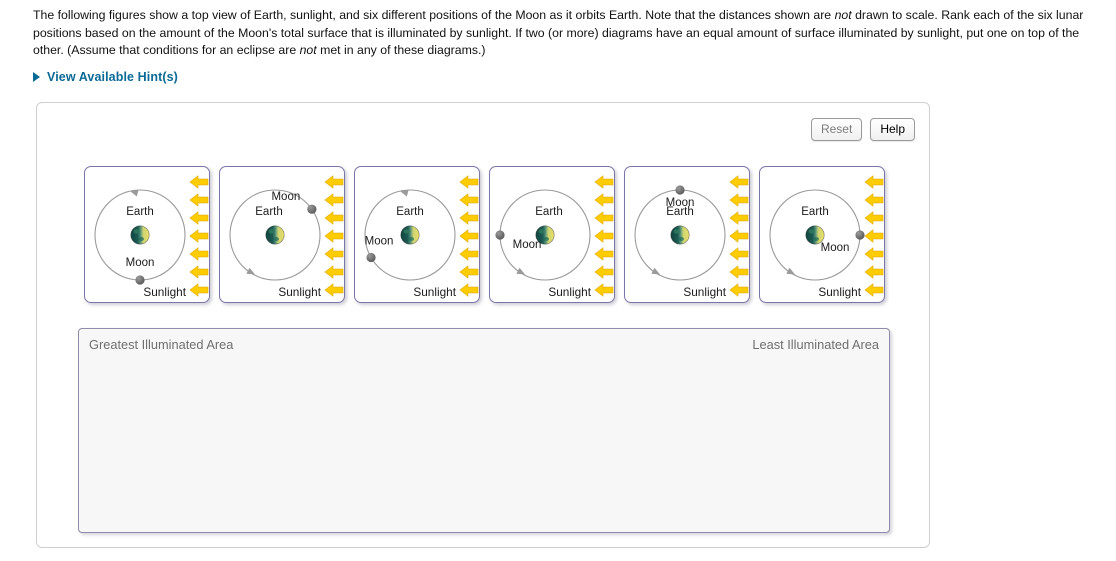  Describe the element at coordinates (822, 234) in the screenshot. I see `moon-phase-diagram-6: Earth Moon Sunlight` at that location.